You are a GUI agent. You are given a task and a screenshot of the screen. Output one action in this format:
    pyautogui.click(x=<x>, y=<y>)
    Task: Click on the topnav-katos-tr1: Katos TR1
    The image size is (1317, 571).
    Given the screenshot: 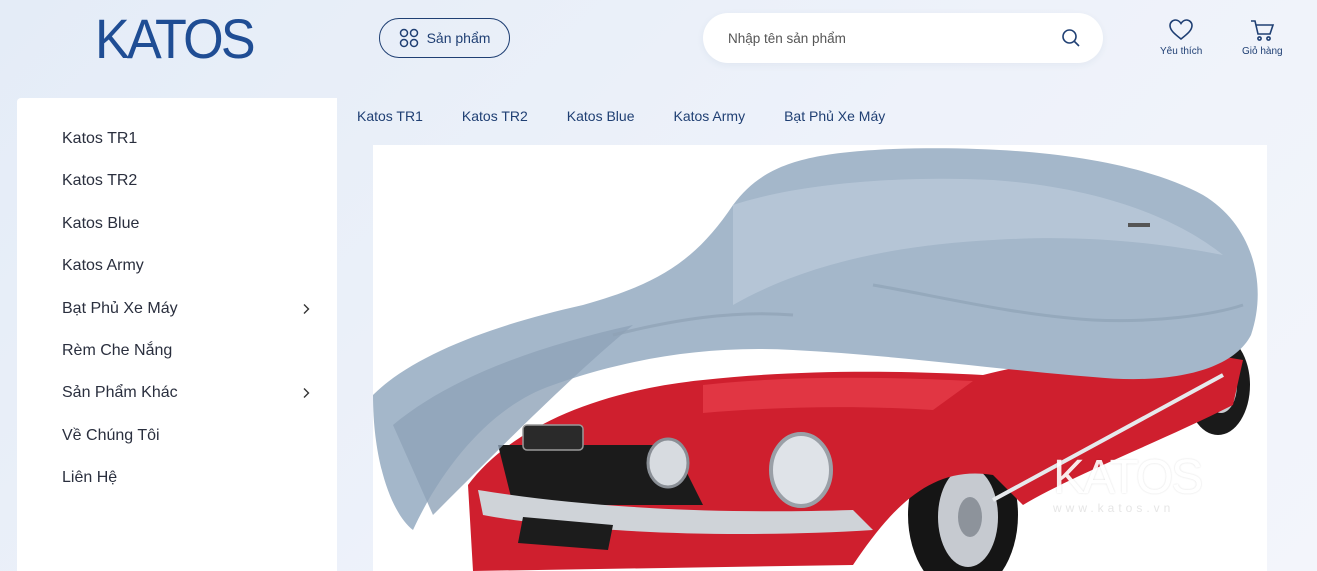 What is the action you would take?
    pyautogui.click(x=390, y=116)
    